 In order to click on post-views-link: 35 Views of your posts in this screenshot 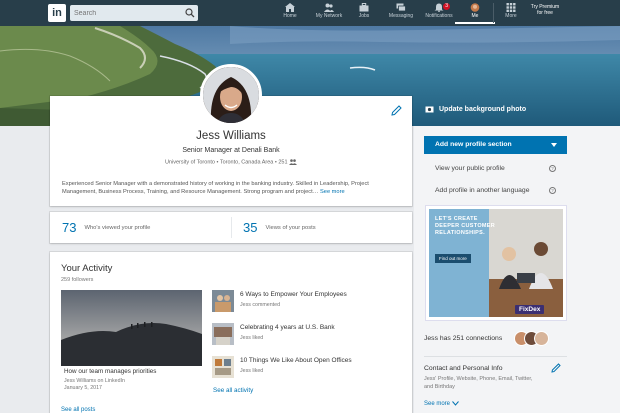, I will do `click(321, 227)`.